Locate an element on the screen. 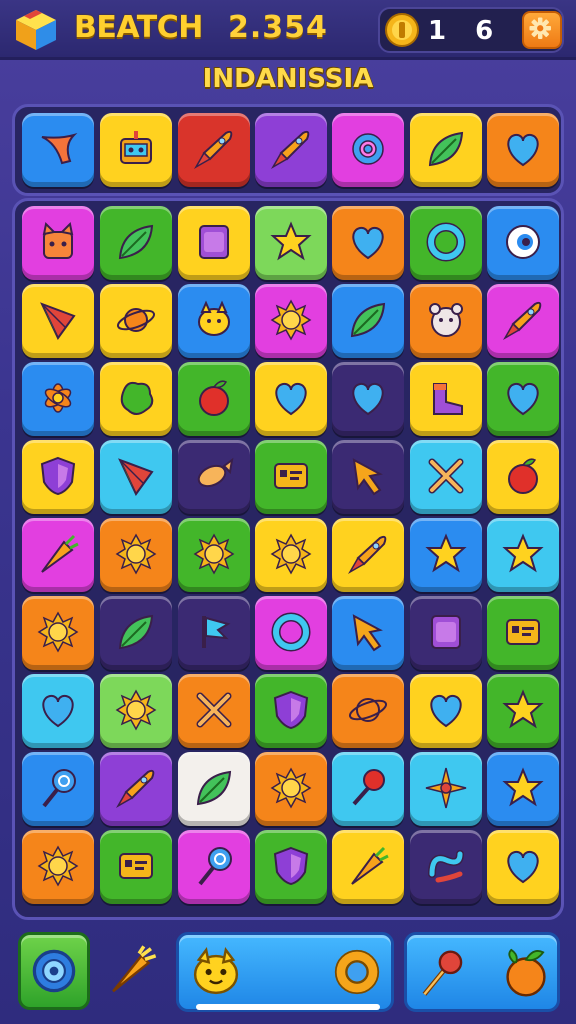  robot-icon is located at coordinates (136, 147).